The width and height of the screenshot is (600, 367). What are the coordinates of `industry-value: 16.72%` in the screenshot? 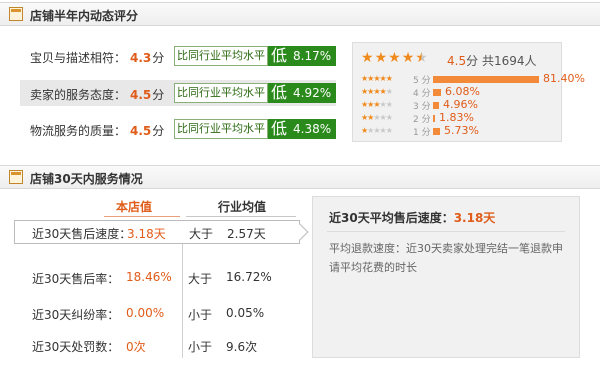 It's located at (249, 277).